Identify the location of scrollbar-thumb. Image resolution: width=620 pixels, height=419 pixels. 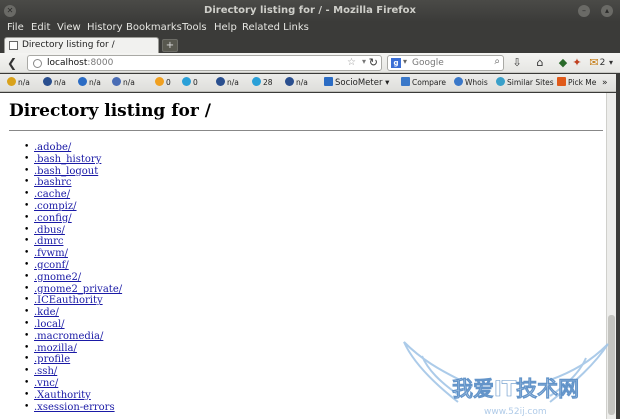
(611, 365).